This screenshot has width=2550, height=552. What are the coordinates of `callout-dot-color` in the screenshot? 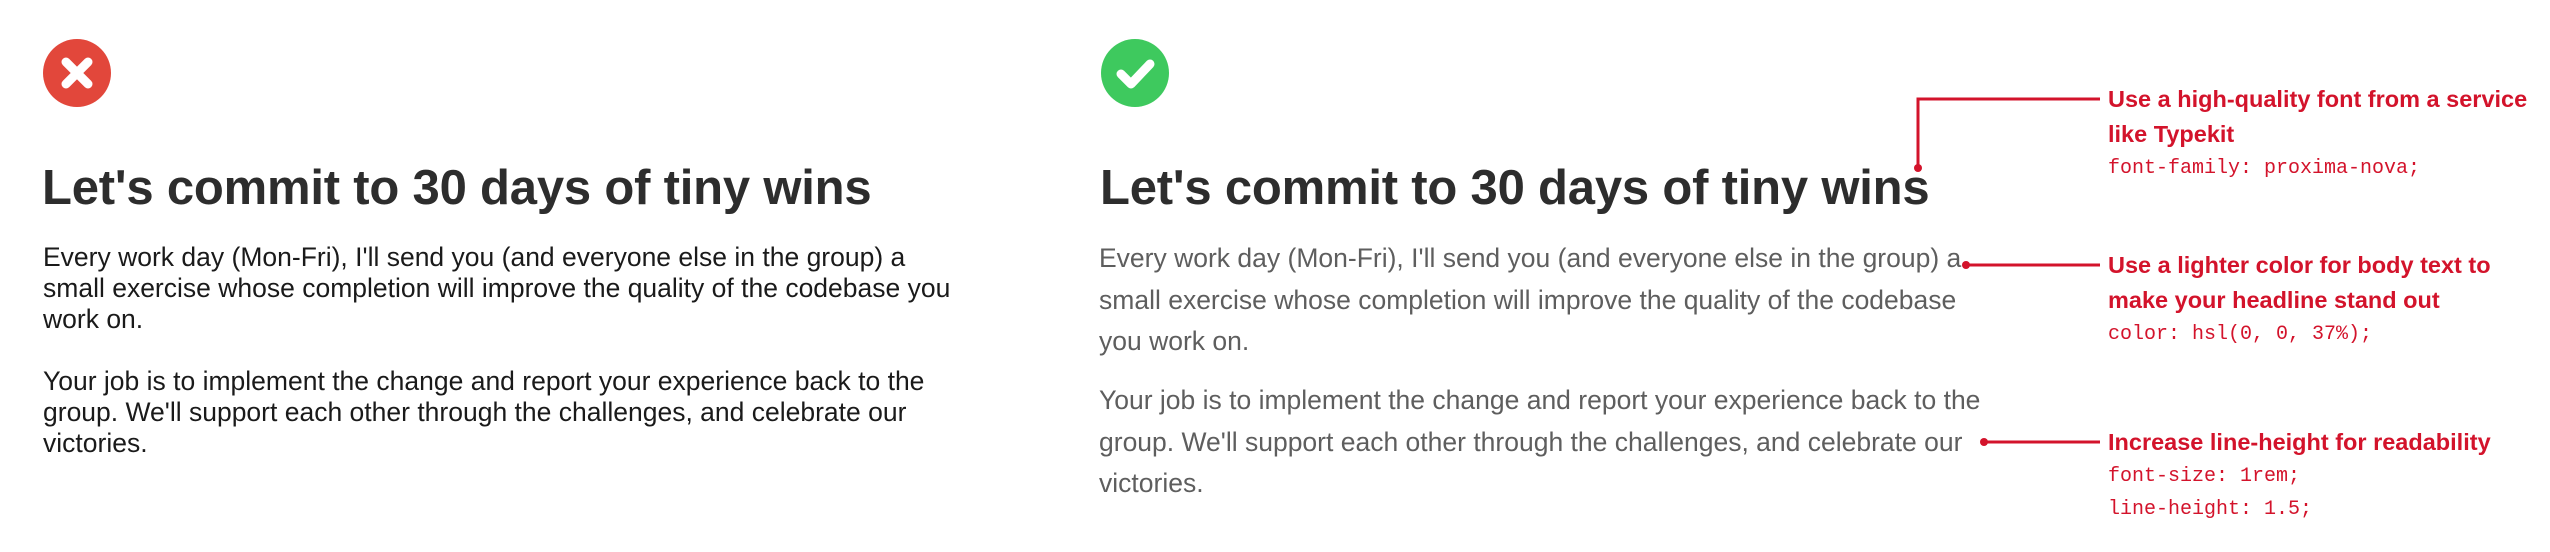 It's located at (1966, 265).